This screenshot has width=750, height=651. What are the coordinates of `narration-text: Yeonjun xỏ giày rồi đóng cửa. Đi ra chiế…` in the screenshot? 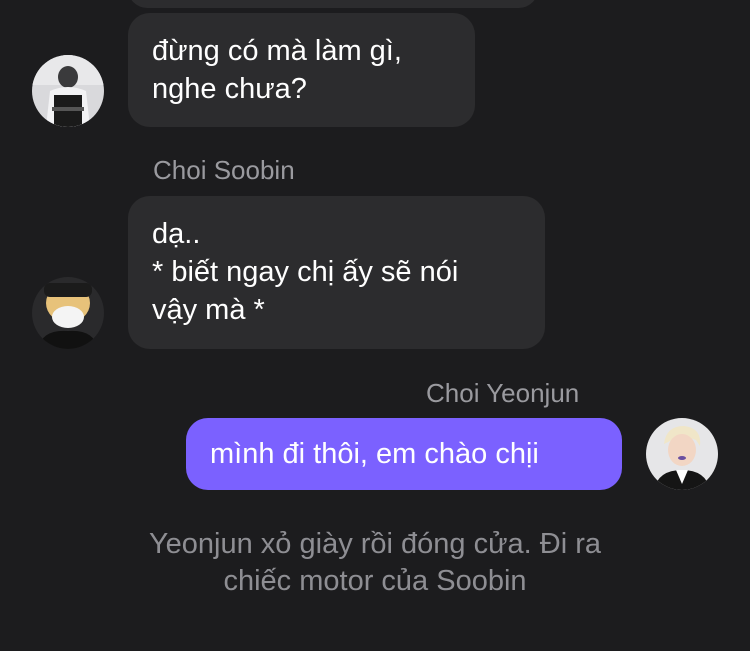 It's located at (375, 563).